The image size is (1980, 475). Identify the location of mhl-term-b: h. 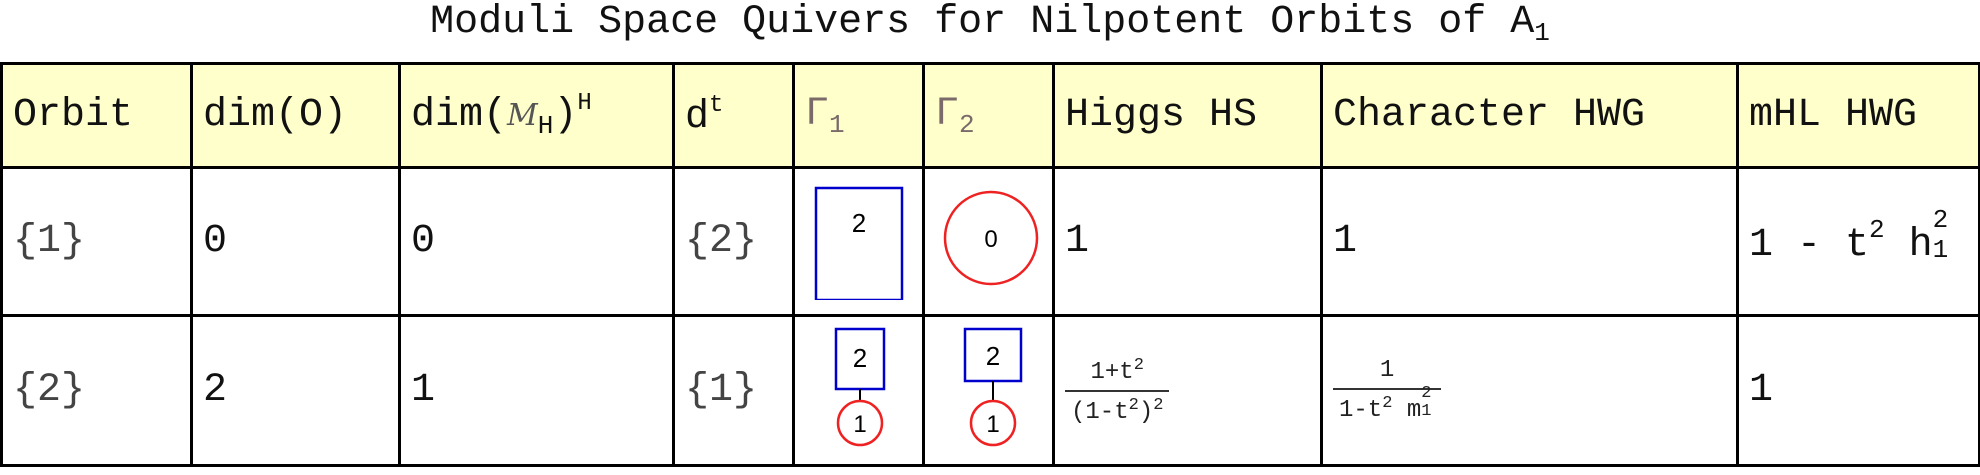
(1908, 245).